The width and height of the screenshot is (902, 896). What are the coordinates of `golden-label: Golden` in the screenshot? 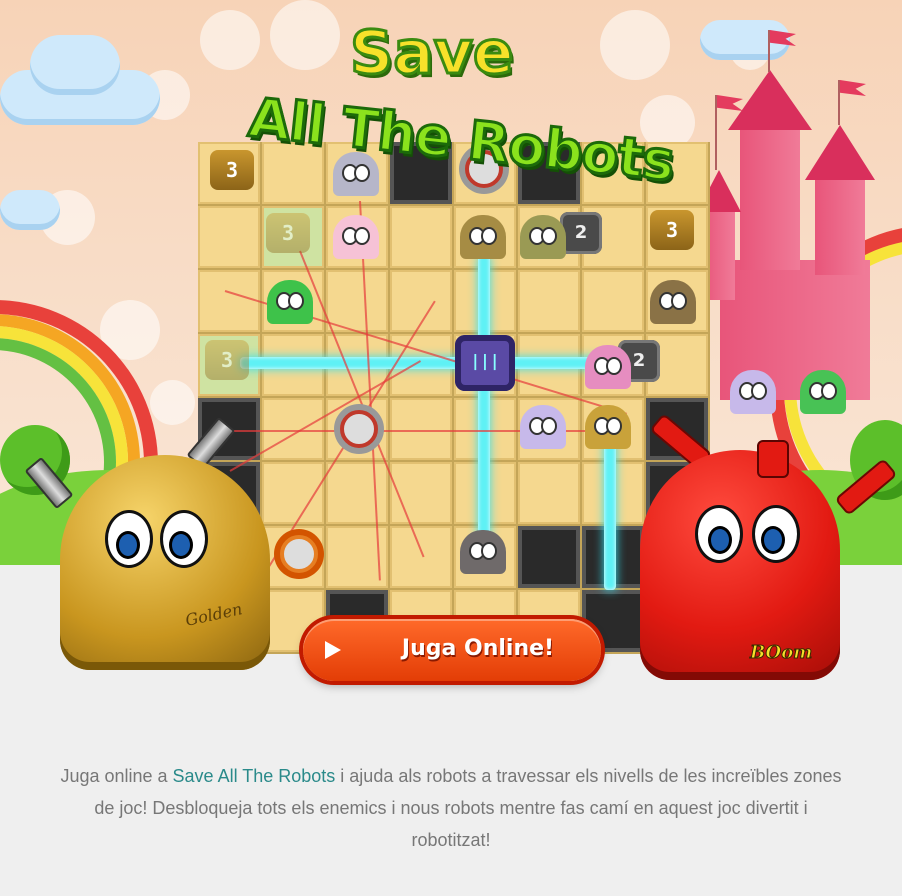 It's located at (213, 614).